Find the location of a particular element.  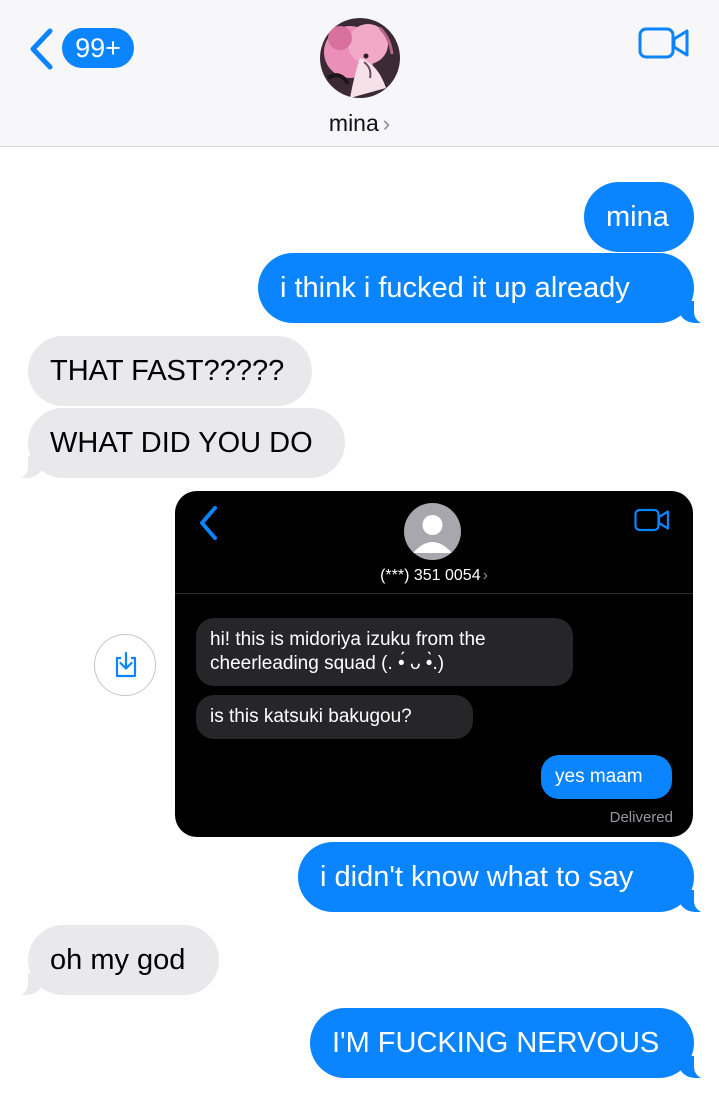

received-message-bubble: WHAT DID YOU DO is located at coordinates (179, 443).